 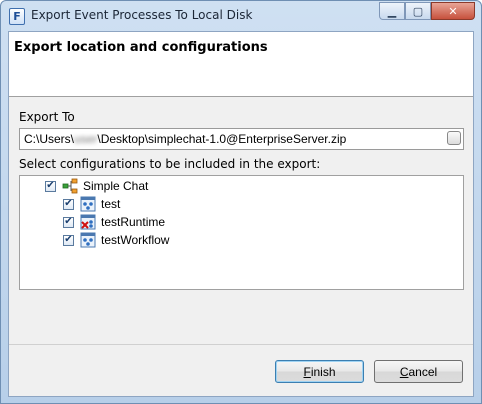 What do you see at coordinates (141, 47) in the screenshot?
I see `page-title: Export location and configurations` at bounding box center [141, 47].